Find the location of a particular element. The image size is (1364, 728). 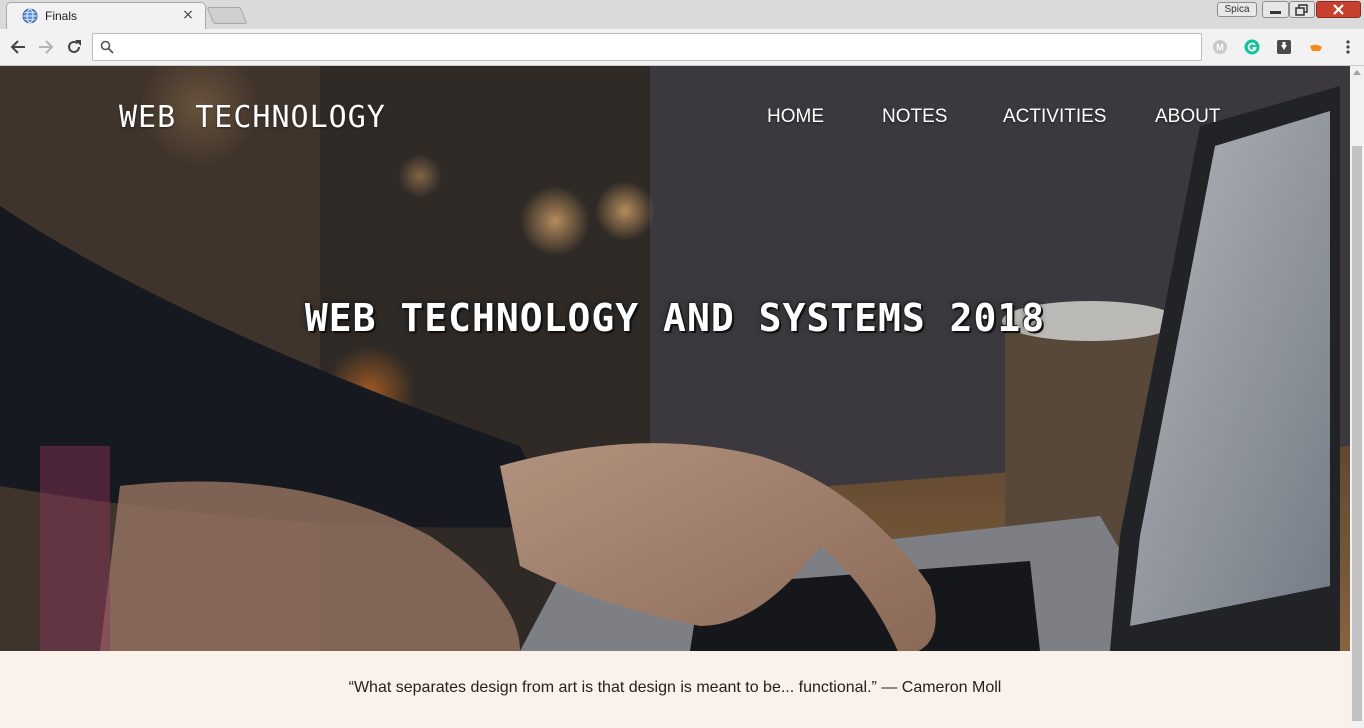

nav-link-activities: ACTIVITIES is located at coordinates (1054, 117).